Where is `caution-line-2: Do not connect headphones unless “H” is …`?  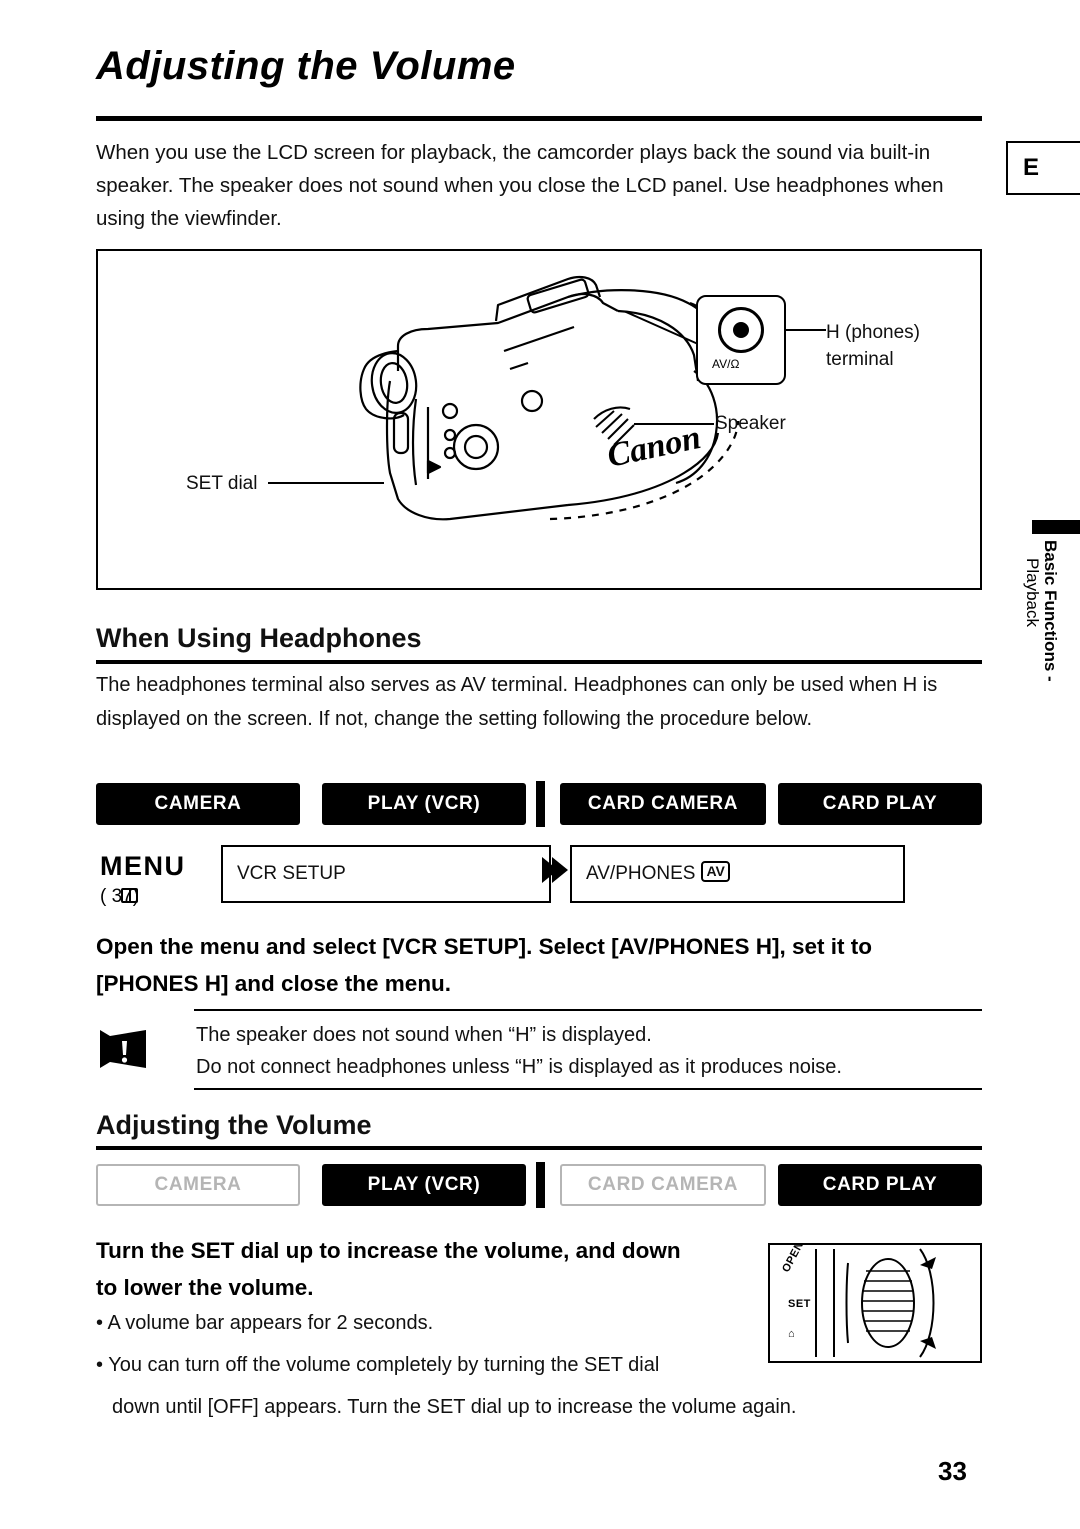
caution-line-2: Do not connect headphones unless “H” is … is located at coordinates (519, 1067).